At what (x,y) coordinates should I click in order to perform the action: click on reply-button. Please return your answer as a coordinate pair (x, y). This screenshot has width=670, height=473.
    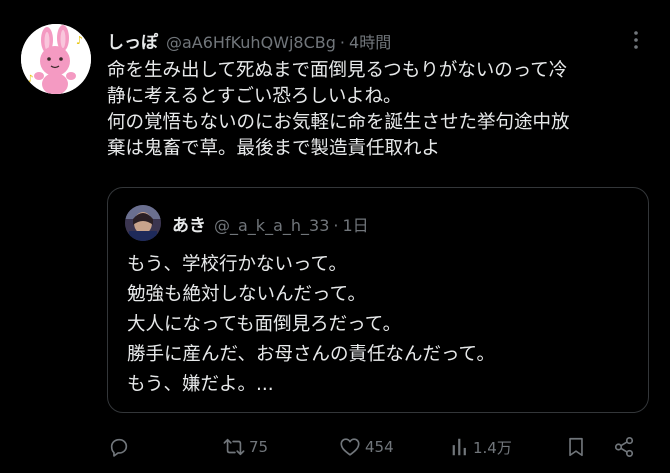
    Looking at the image, I should click on (119, 447).